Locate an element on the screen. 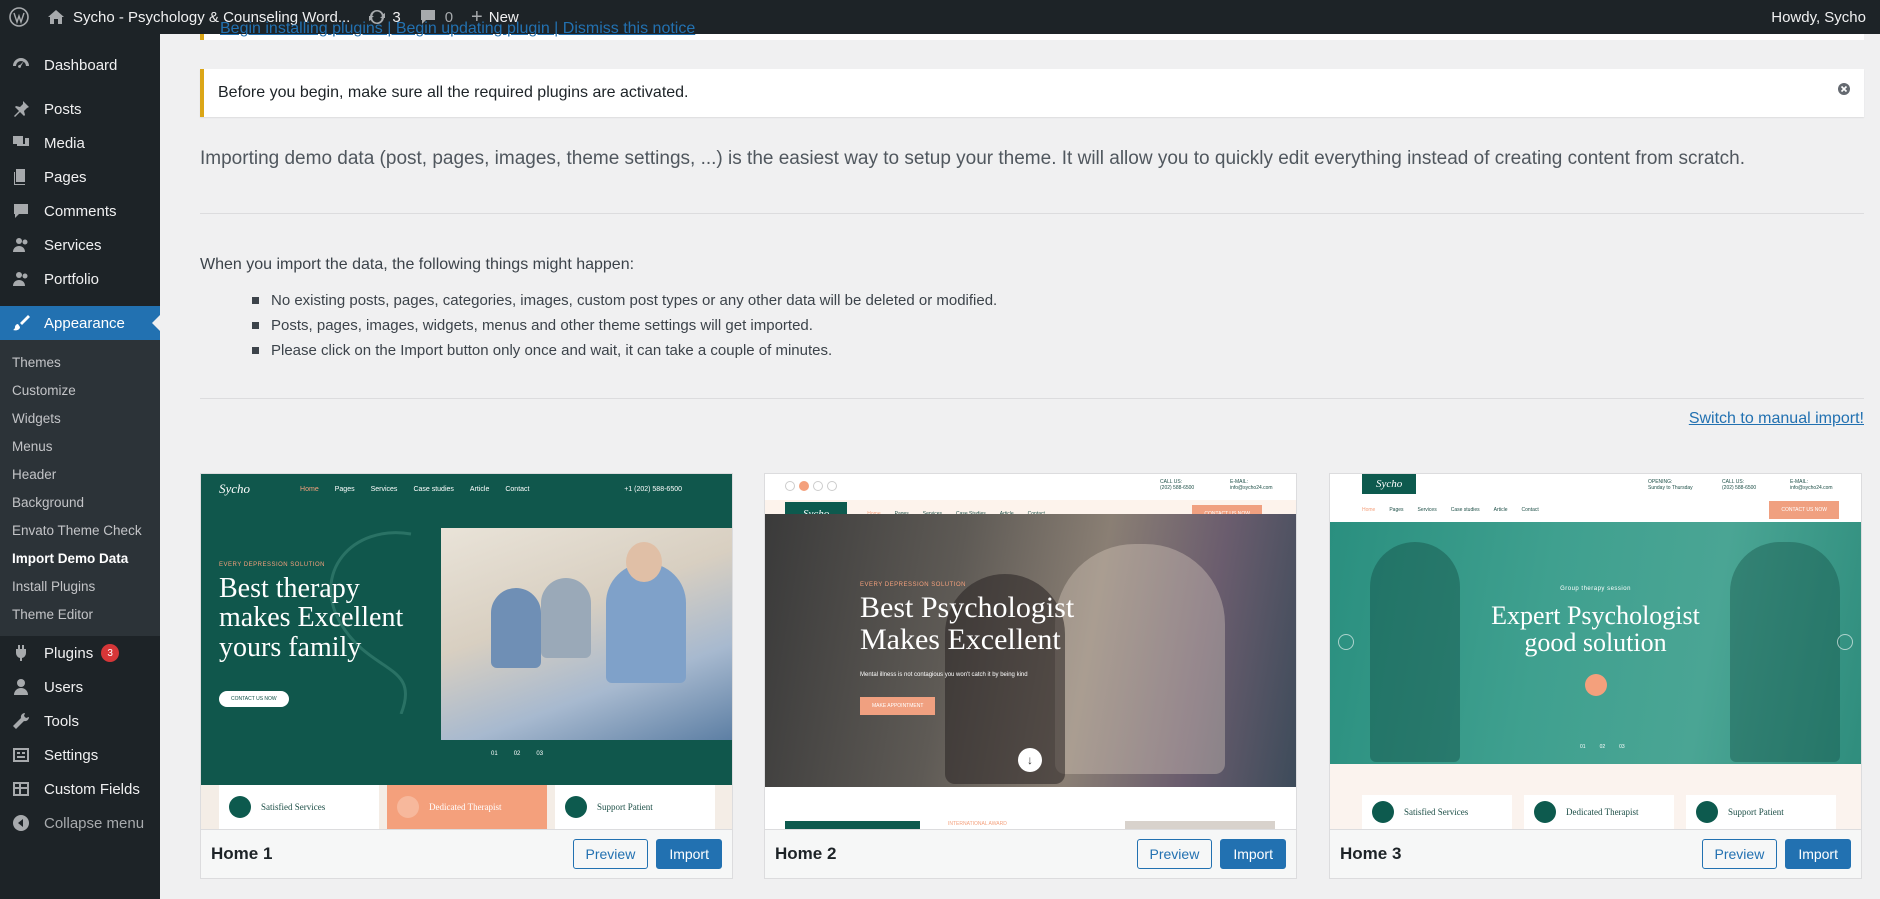  demo-card-footer: Home 3 Preview Import is located at coordinates (1595, 853).